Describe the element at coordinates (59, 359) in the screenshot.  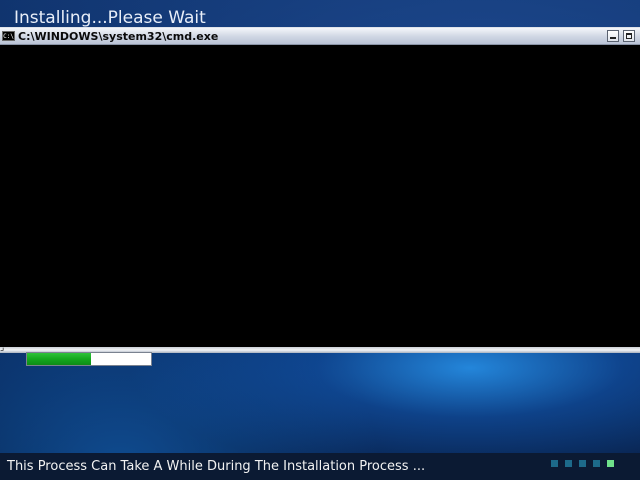
I see `progress-fill` at that location.